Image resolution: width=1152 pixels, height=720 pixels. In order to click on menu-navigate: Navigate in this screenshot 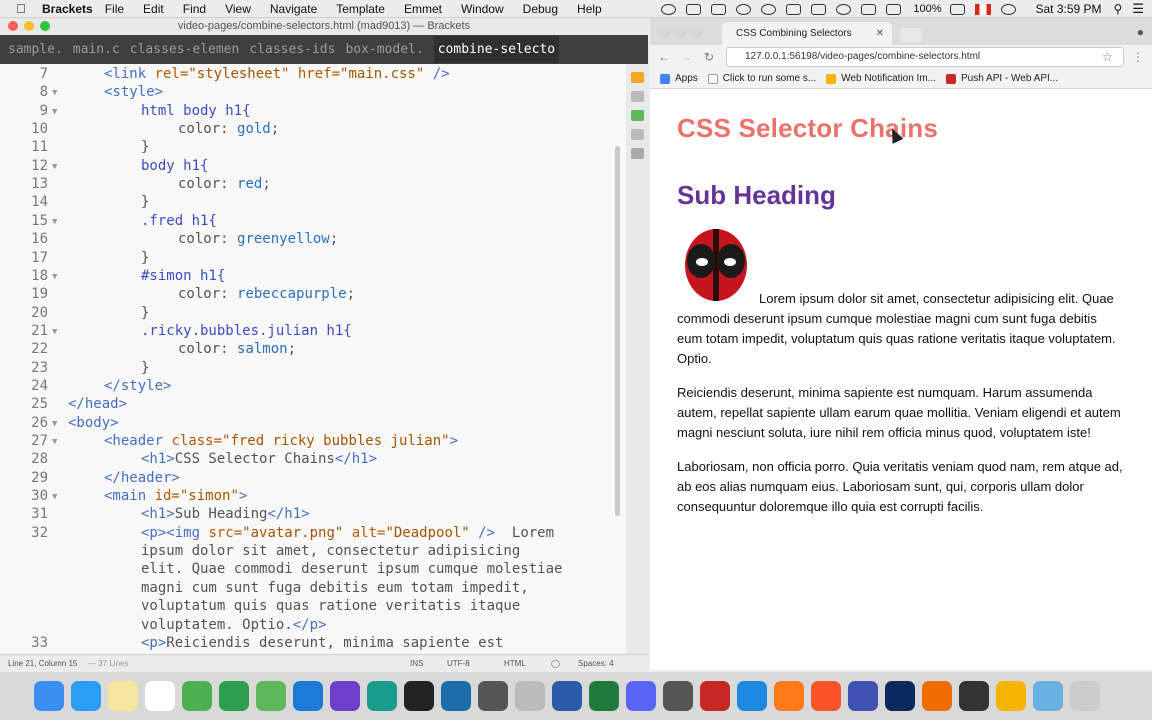, I will do `click(293, 9)`.